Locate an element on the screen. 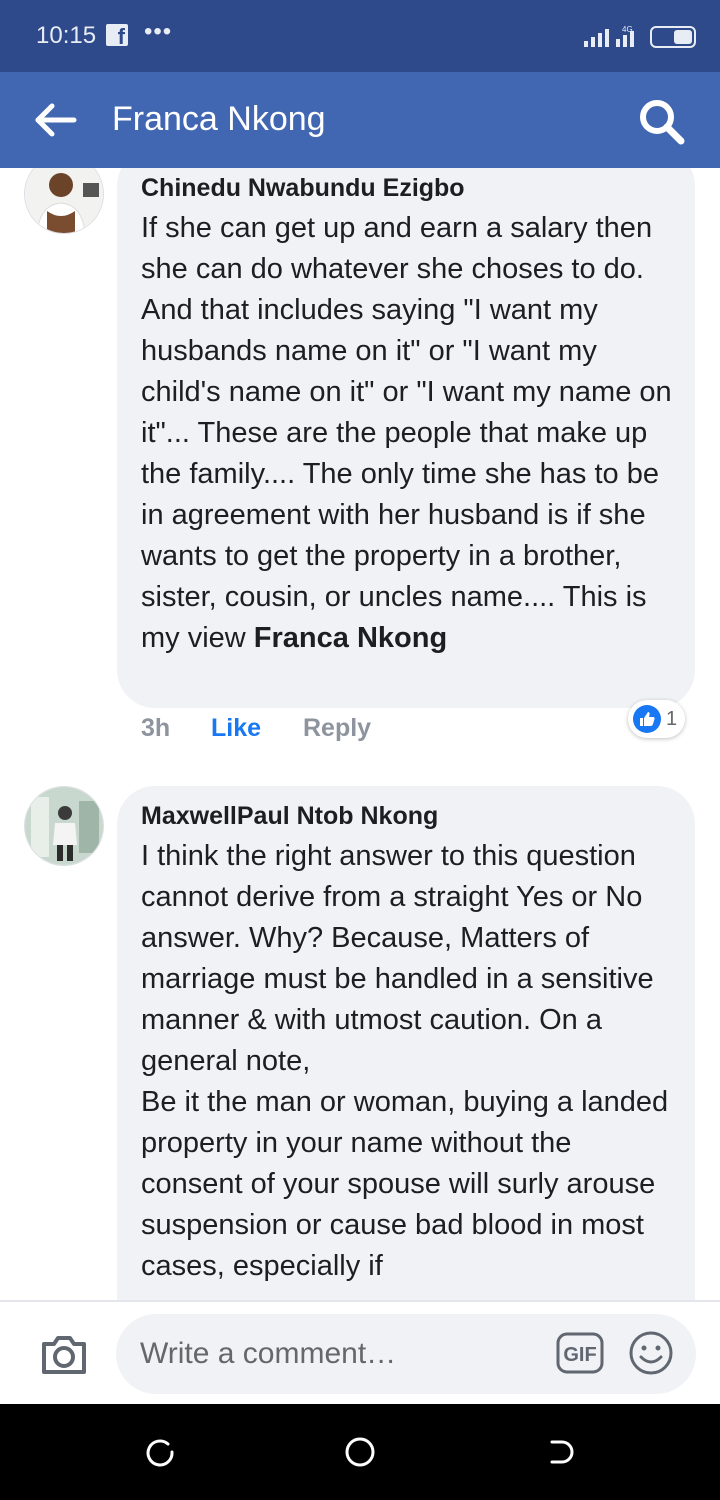  more-notifications-icon: ••• is located at coordinates (158, 31).